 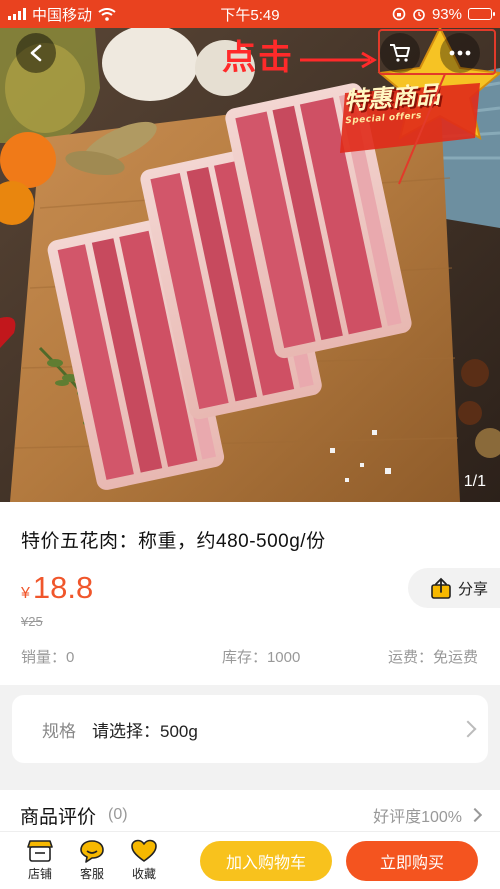 What do you see at coordinates (432, 657) in the screenshot?
I see `shipping-fee: 运费：免运费` at bounding box center [432, 657].